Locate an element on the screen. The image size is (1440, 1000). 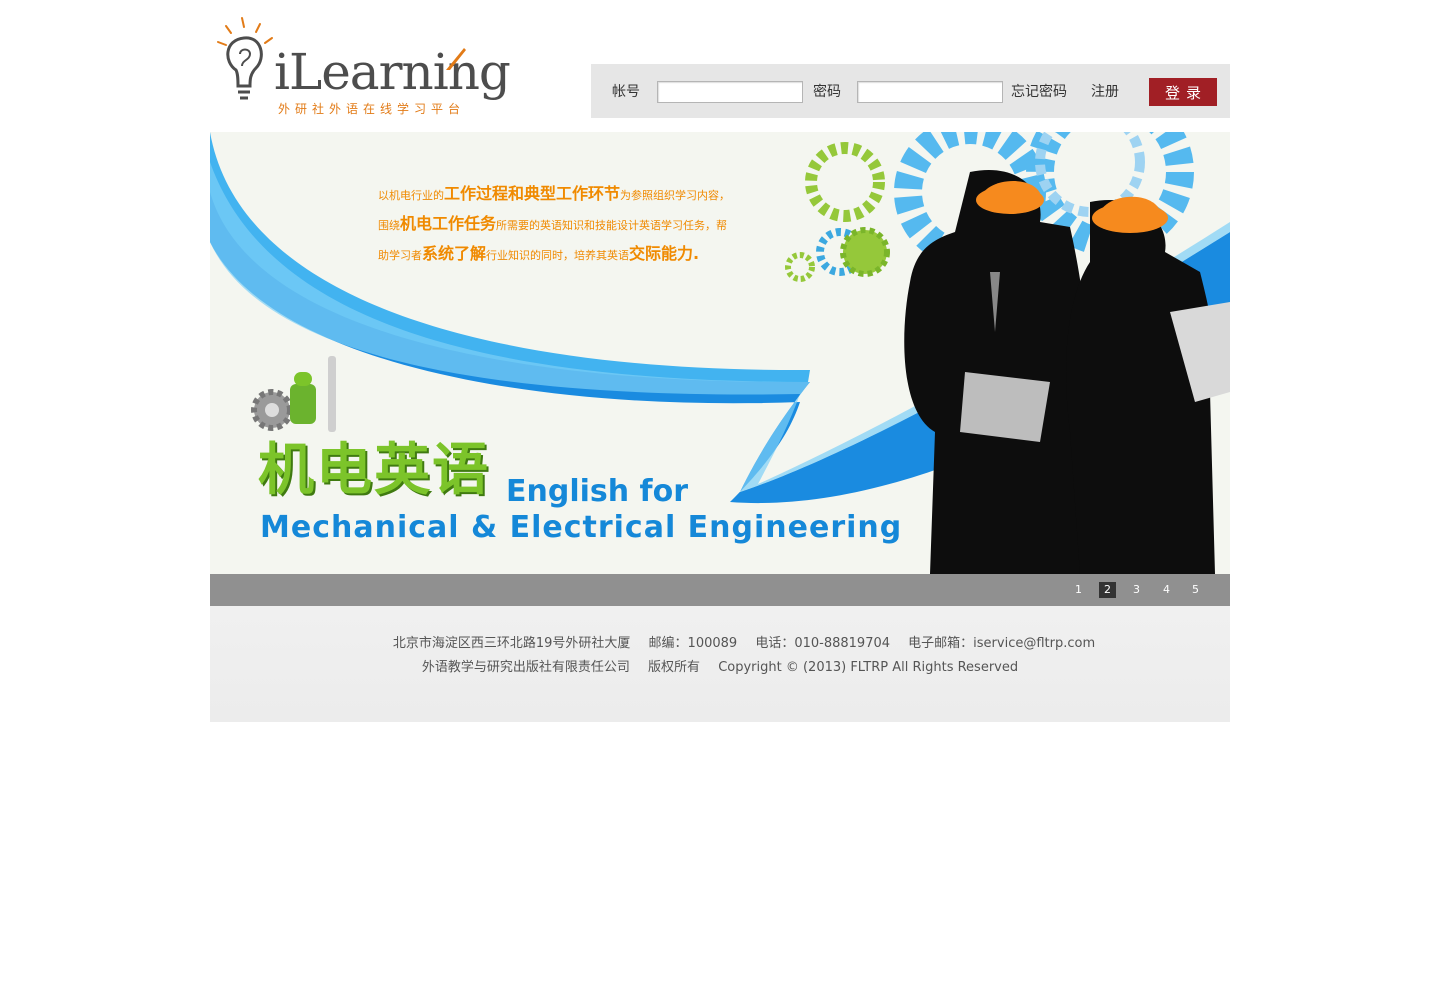
password-input is located at coordinates (930, 92).